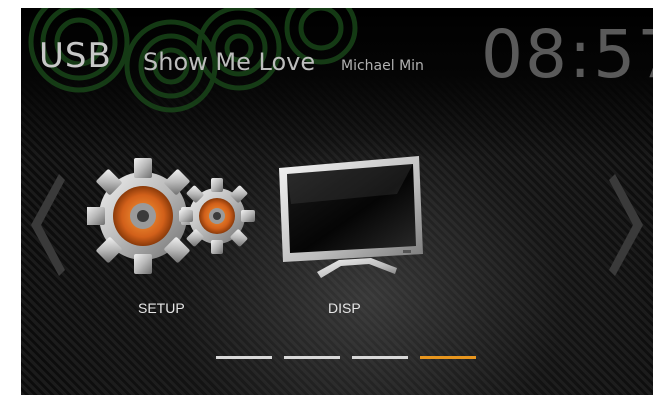 This screenshot has height=395, width=653. Describe the element at coordinates (171, 216) in the screenshot. I see `gears-icon` at that location.